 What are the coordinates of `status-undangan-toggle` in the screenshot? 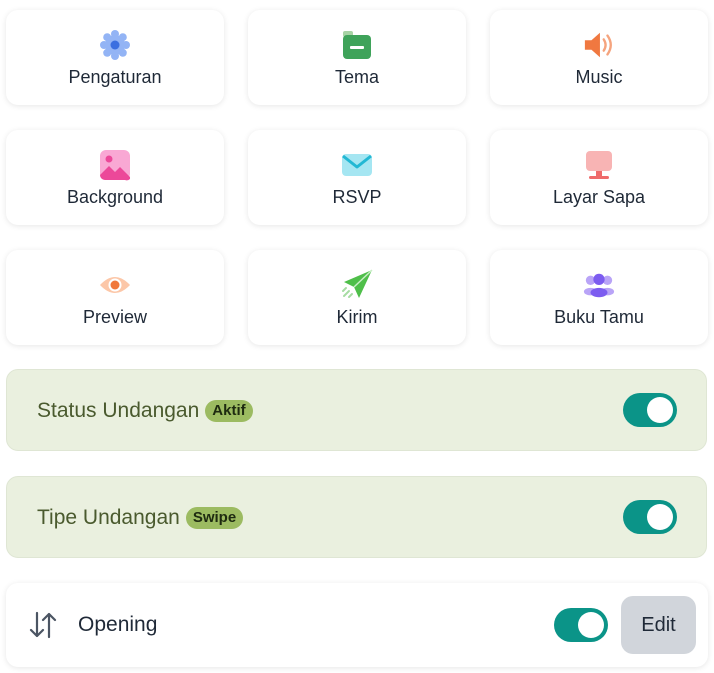 It's located at (650, 410).